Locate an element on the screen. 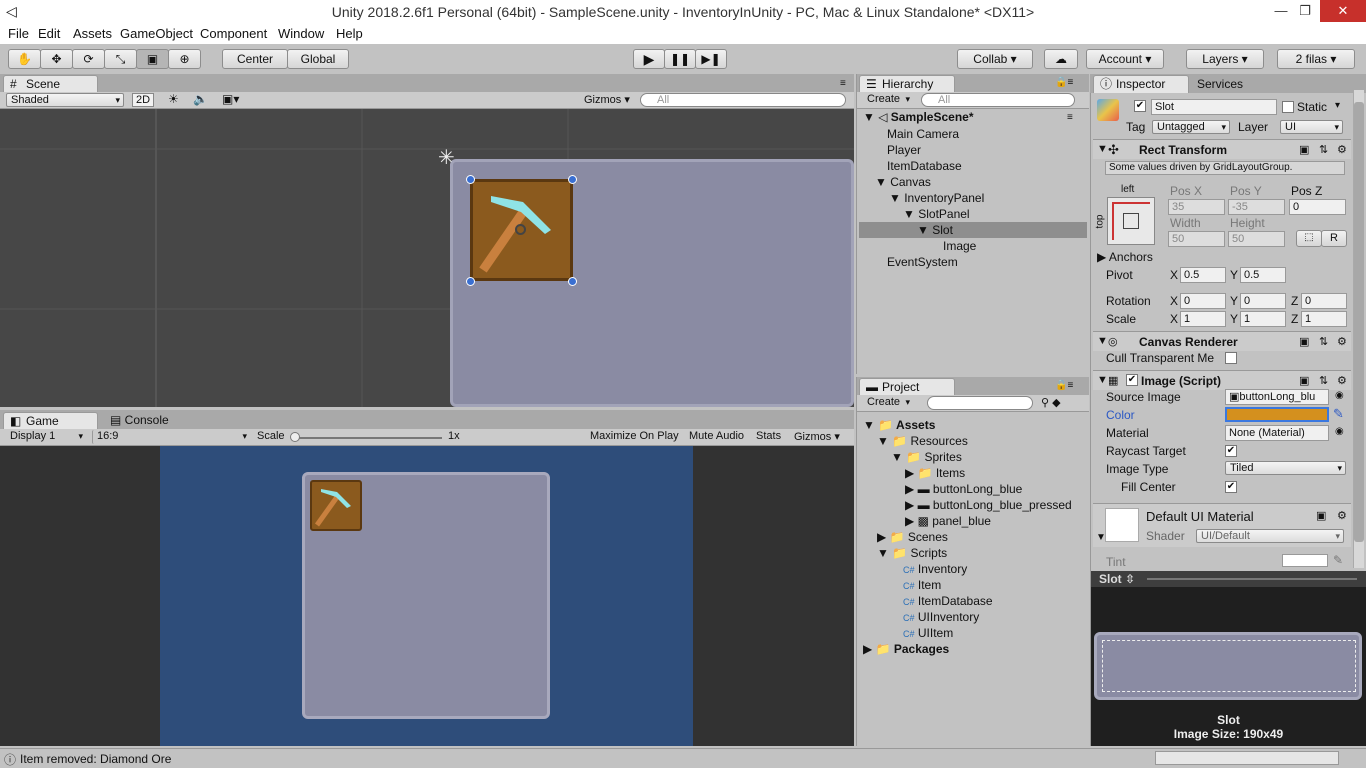  image-enabled-checkbox: ✔ is located at coordinates (1132, 380).